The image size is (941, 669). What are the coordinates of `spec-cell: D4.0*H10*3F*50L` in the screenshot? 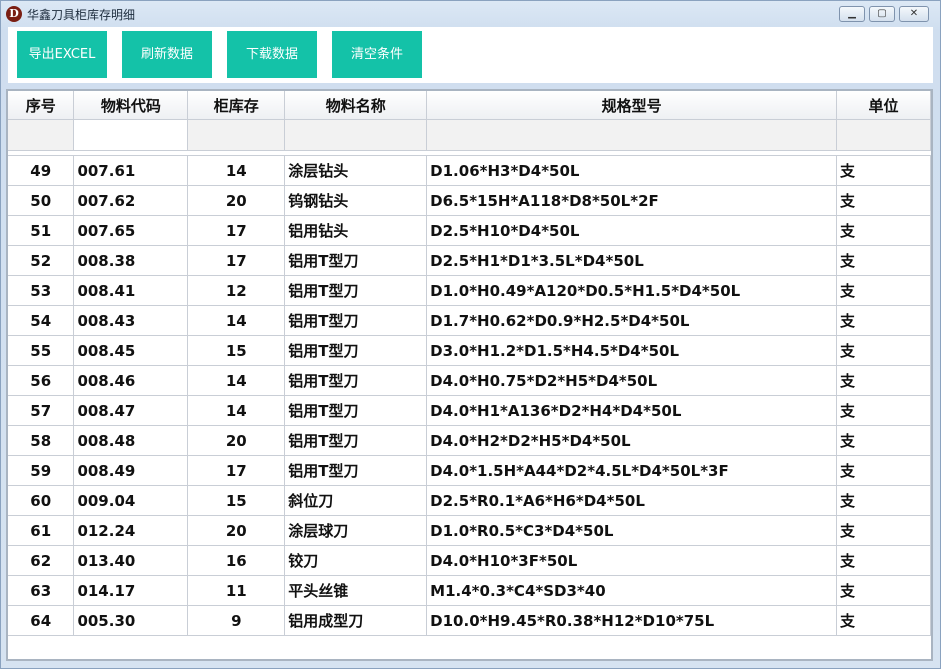 It's located at (632, 560).